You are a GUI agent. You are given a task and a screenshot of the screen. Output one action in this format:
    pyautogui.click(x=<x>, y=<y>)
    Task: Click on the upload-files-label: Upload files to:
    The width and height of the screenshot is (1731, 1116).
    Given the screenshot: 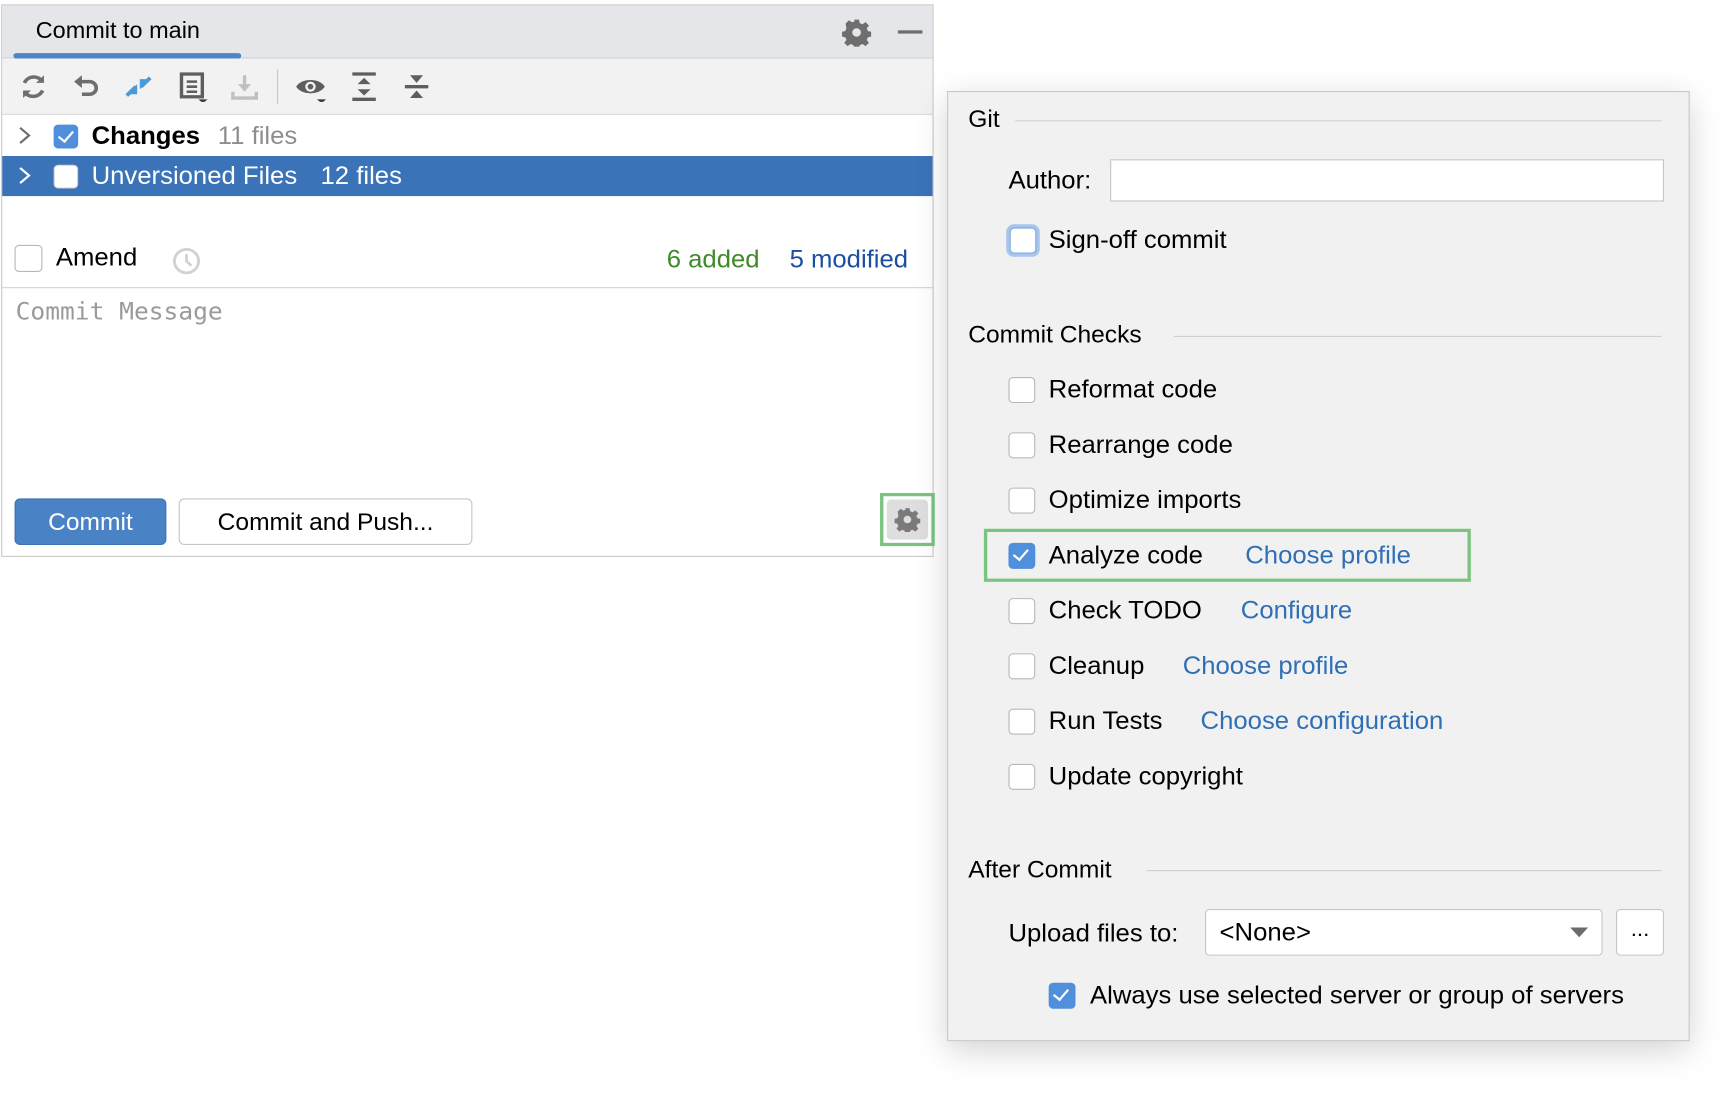 What is the action you would take?
    pyautogui.click(x=1093, y=932)
    